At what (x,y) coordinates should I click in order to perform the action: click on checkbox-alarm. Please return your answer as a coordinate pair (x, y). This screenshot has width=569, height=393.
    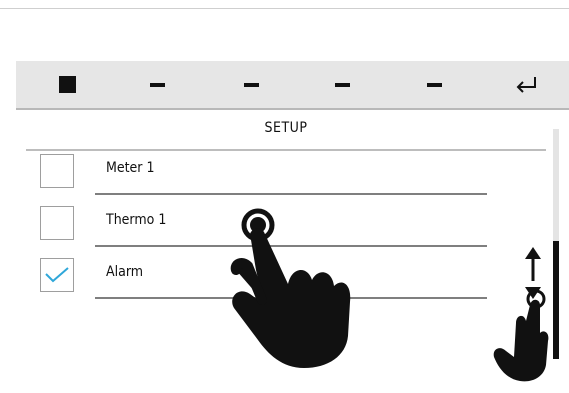
    Looking at the image, I should click on (57, 275).